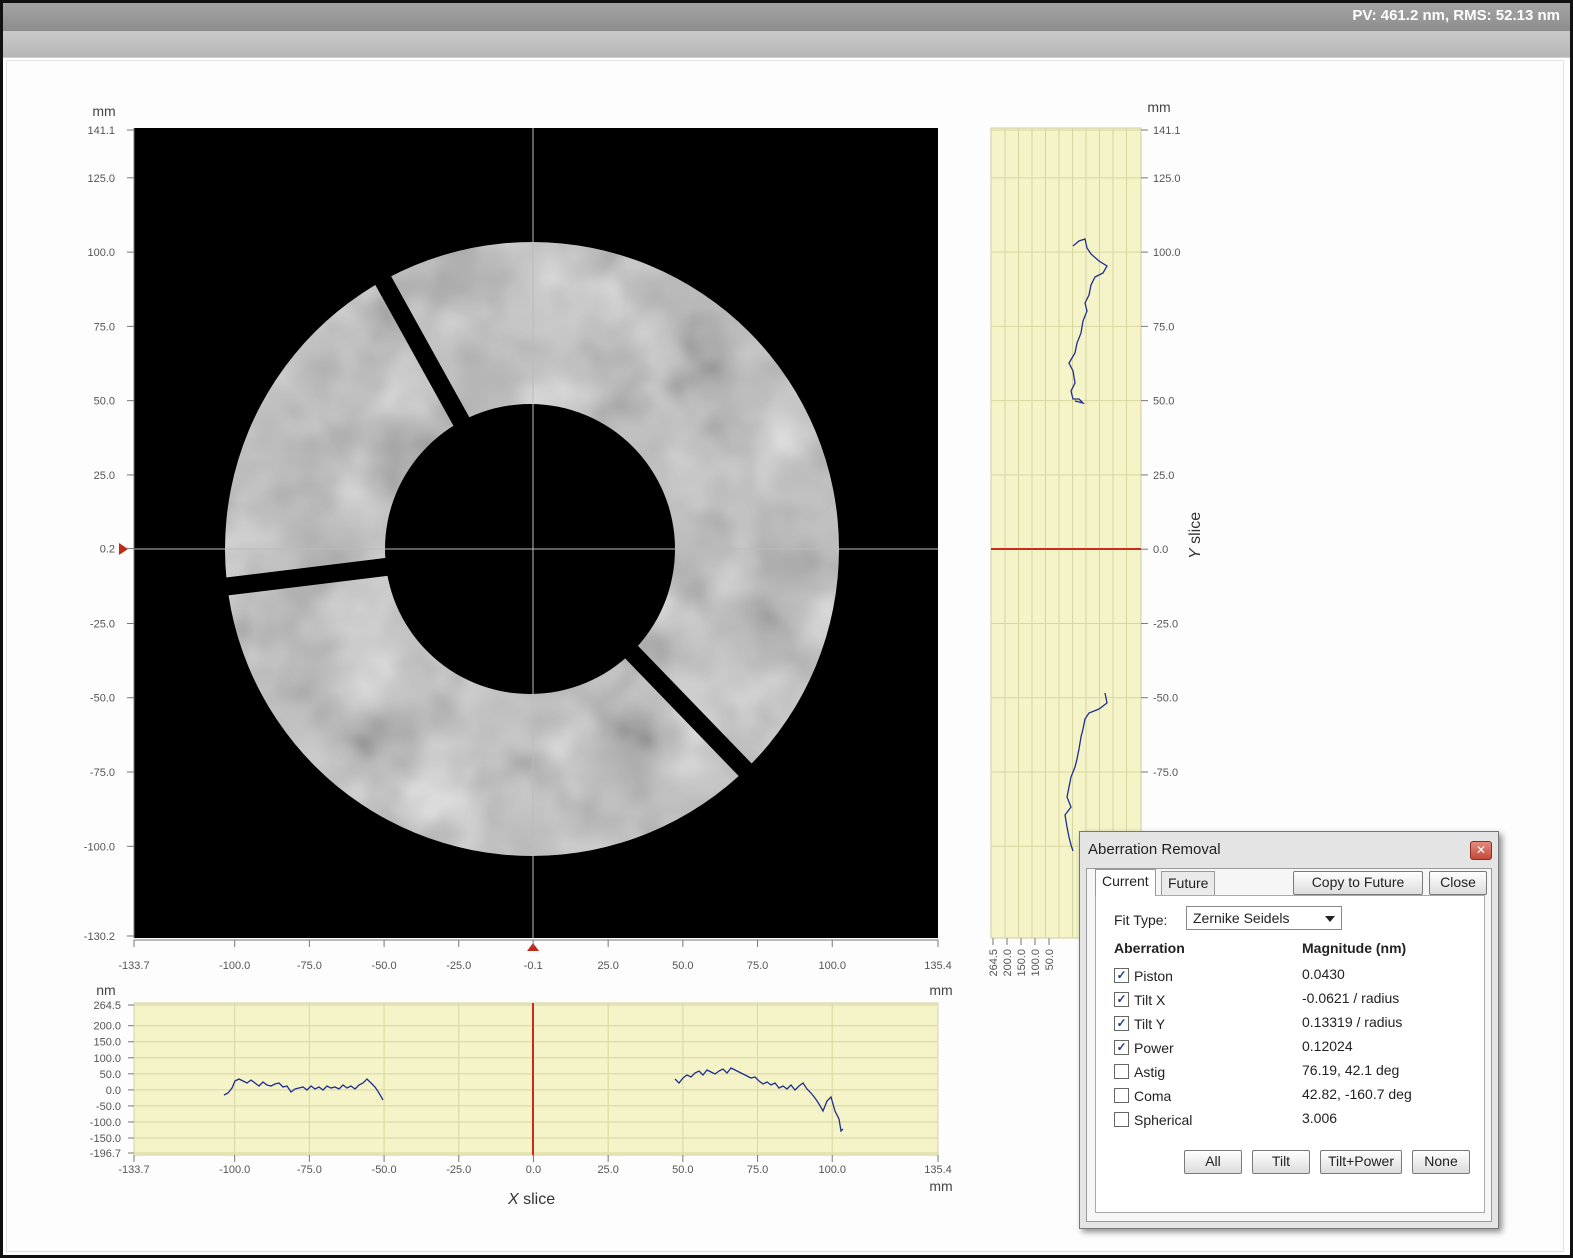 This screenshot has width=1573, height=1258. What do you see at coordinates (1154, 1048) in the screenshot?
I see `aberration-name: Power` at bounding box center [1154, 1048].